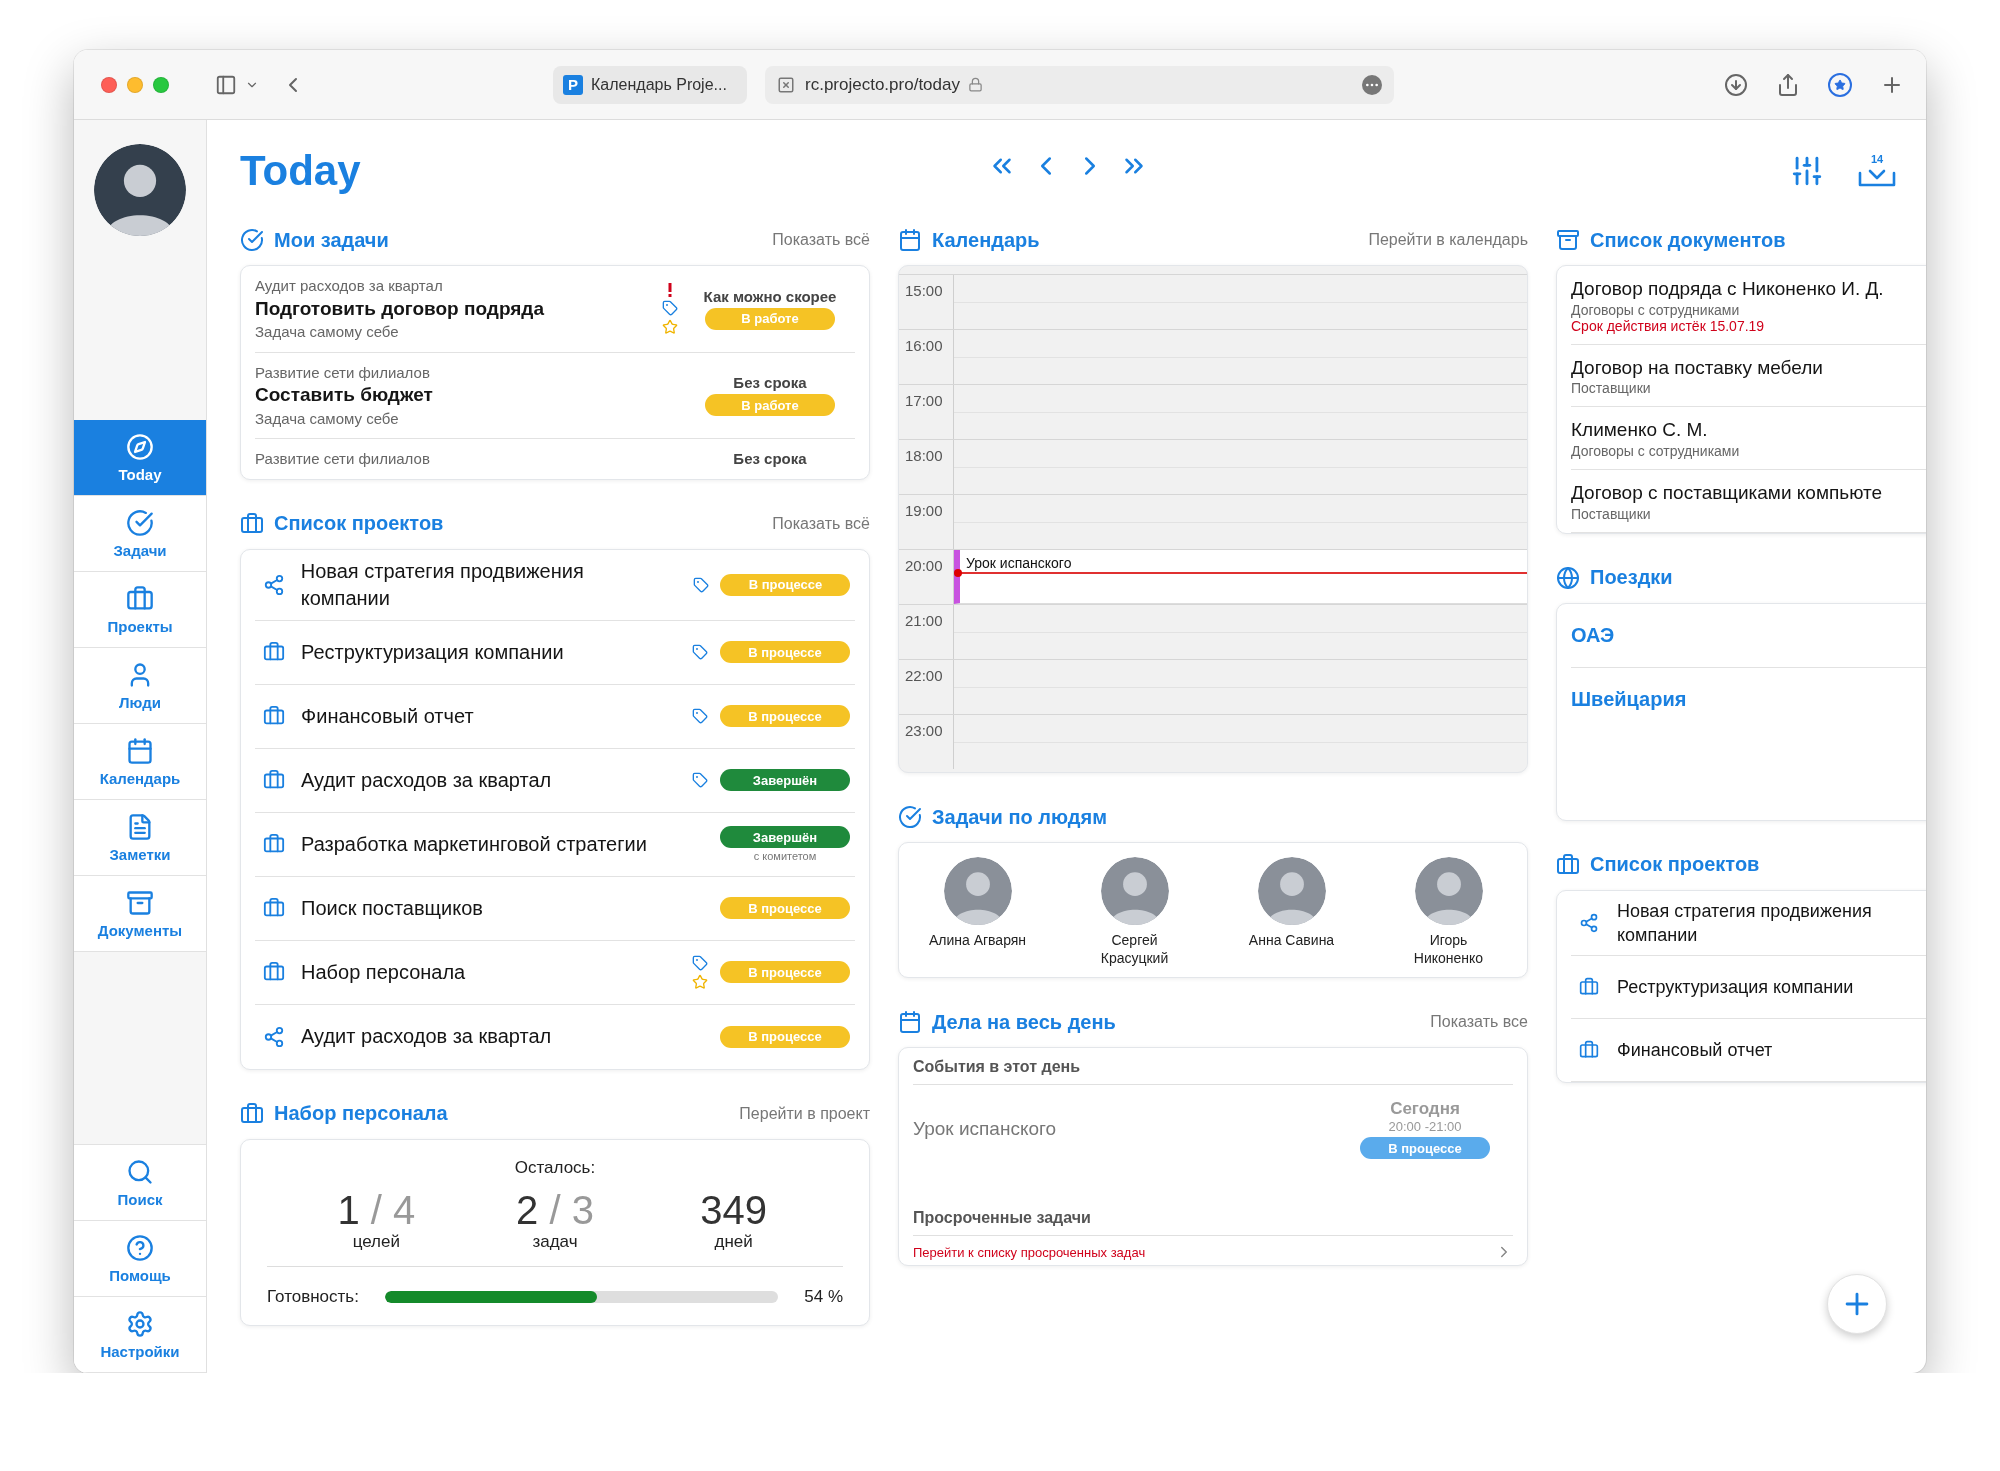 The image size is (2000, 1471). Describe the element at coordinates (331, 240) in the screenshot. I see `section-title: Мои задачи` at that location.